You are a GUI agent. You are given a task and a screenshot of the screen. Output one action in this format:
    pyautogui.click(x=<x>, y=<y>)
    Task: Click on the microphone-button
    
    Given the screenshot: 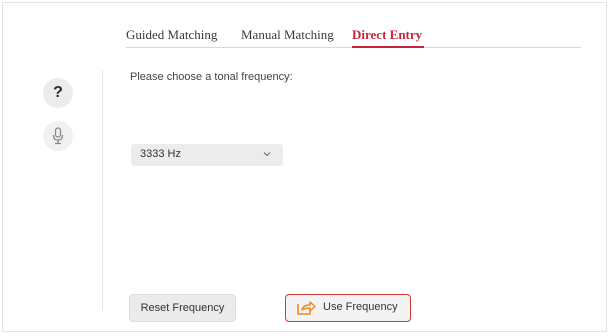 What is the action you would take?
    pyautogui.click(x=58, y=136)
    